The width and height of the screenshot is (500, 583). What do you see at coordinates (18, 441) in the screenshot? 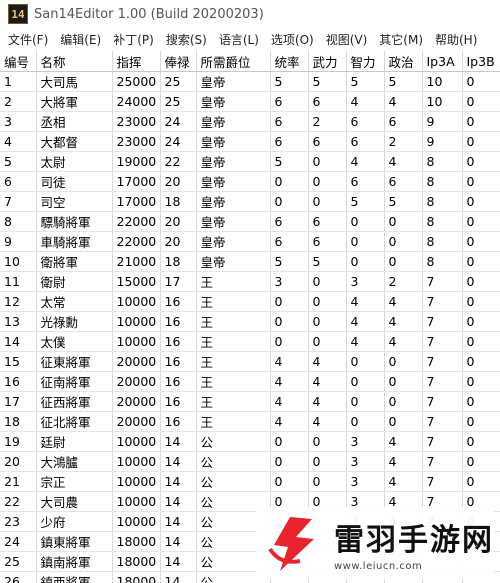
I see `table-cell: 19` at bounding box center [18, 441].